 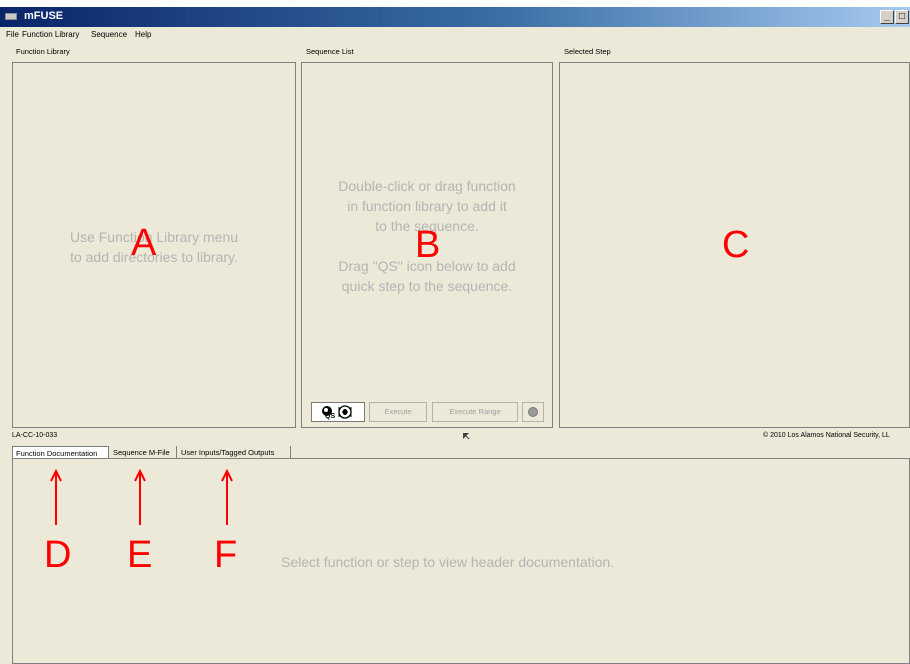 What do you see at coordinates (12, 34) in the screenshot?
I see `menu-file: File` at bounding box center [12, 34].